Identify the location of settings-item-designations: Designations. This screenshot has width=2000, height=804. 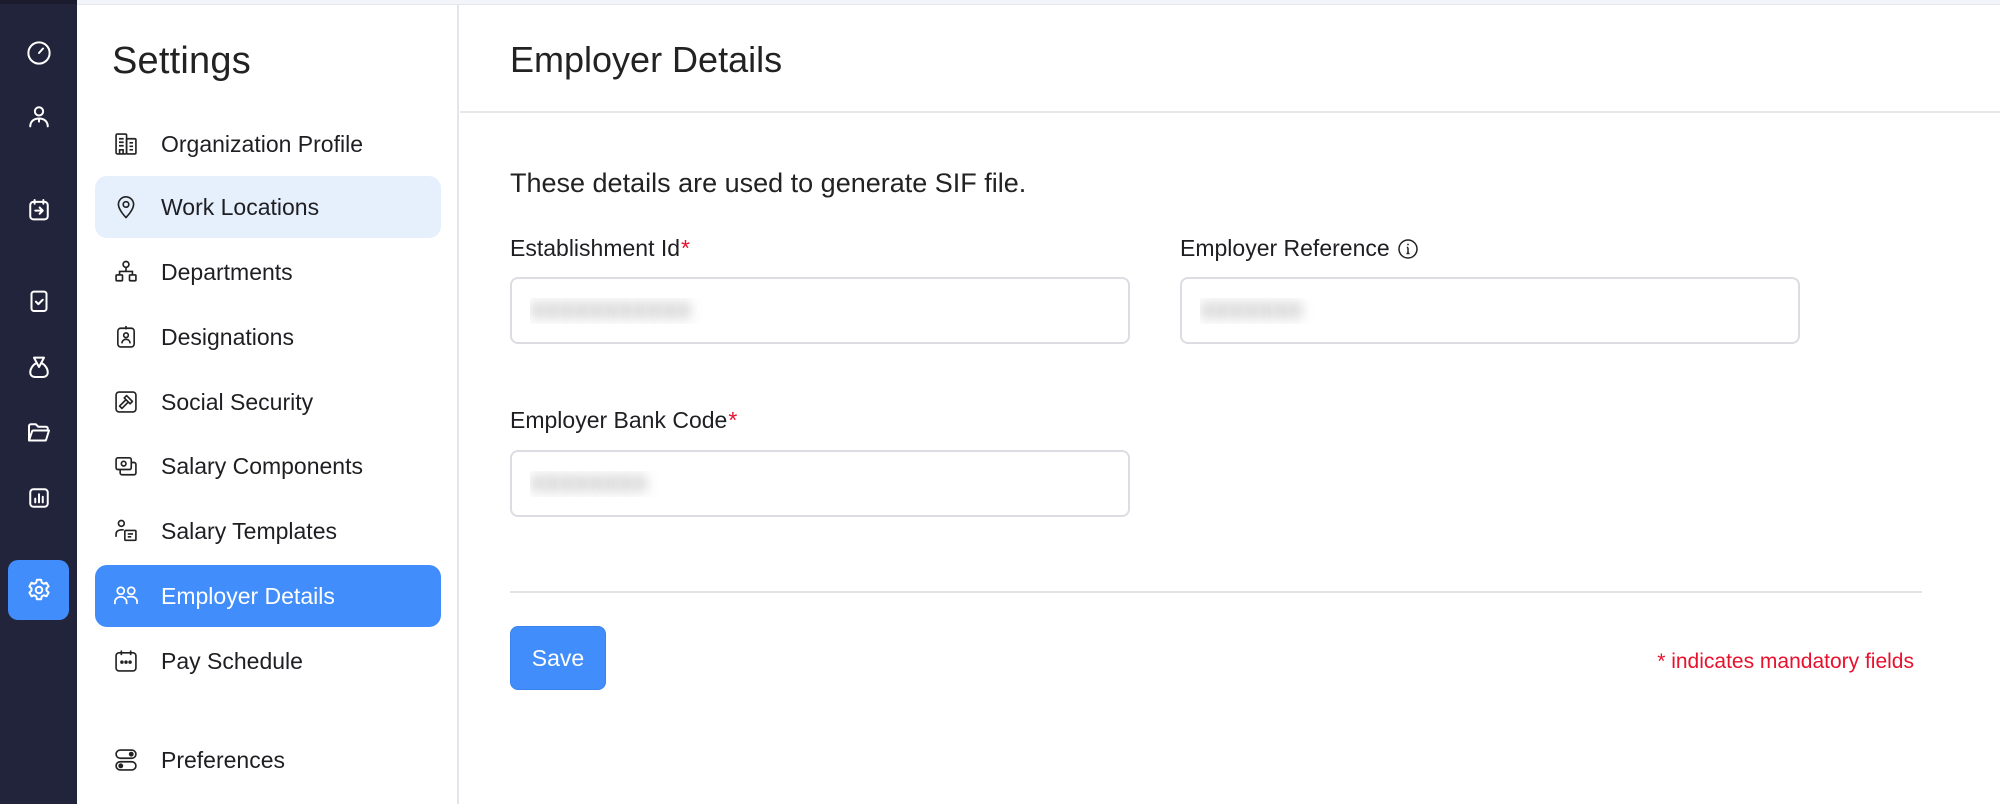
(268, 337).